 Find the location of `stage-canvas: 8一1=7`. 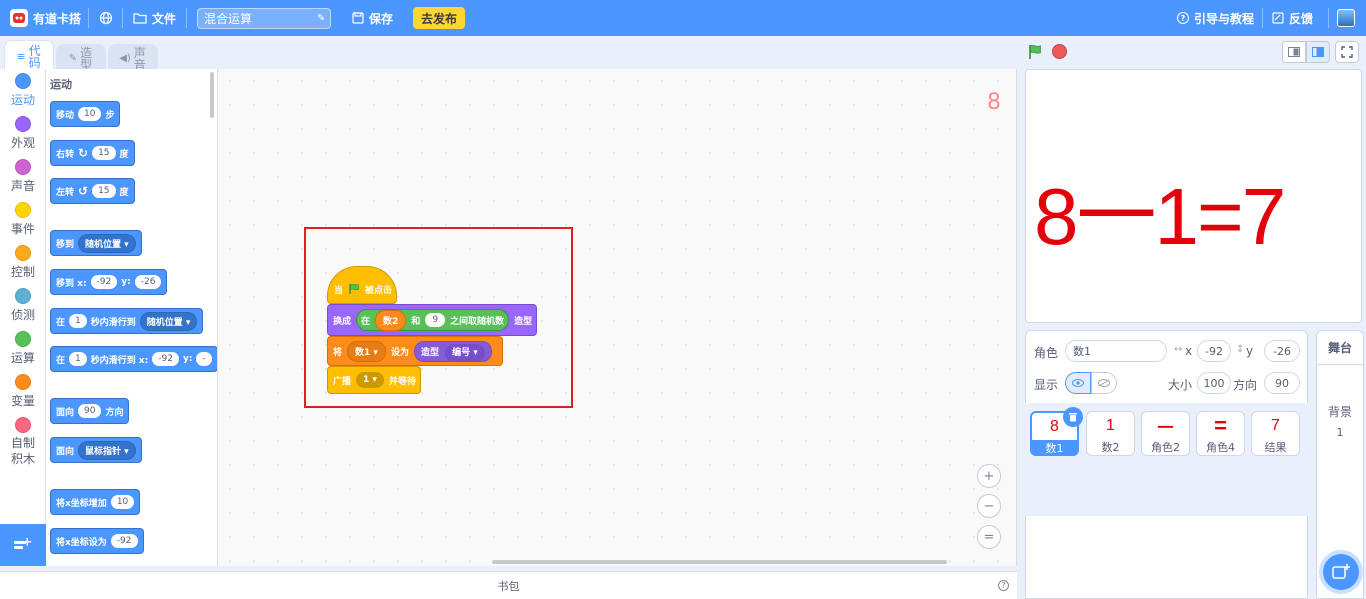

stage-canvas: 8一1=7 is located at coordinates (1193, 196).